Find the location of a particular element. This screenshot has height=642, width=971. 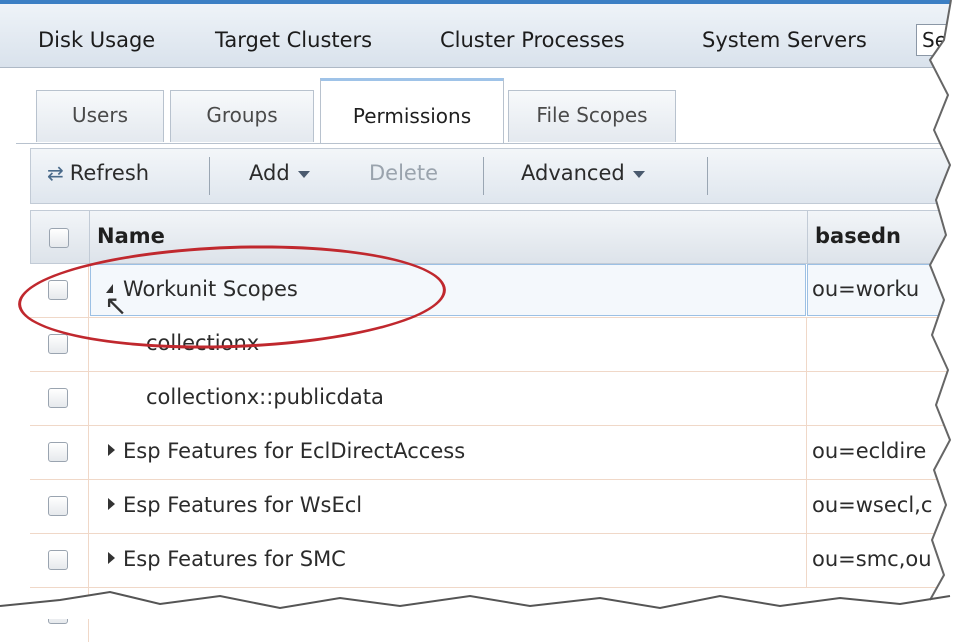

row-name-label: Esp Features for WsEcl is located at coordinates (243, 505).